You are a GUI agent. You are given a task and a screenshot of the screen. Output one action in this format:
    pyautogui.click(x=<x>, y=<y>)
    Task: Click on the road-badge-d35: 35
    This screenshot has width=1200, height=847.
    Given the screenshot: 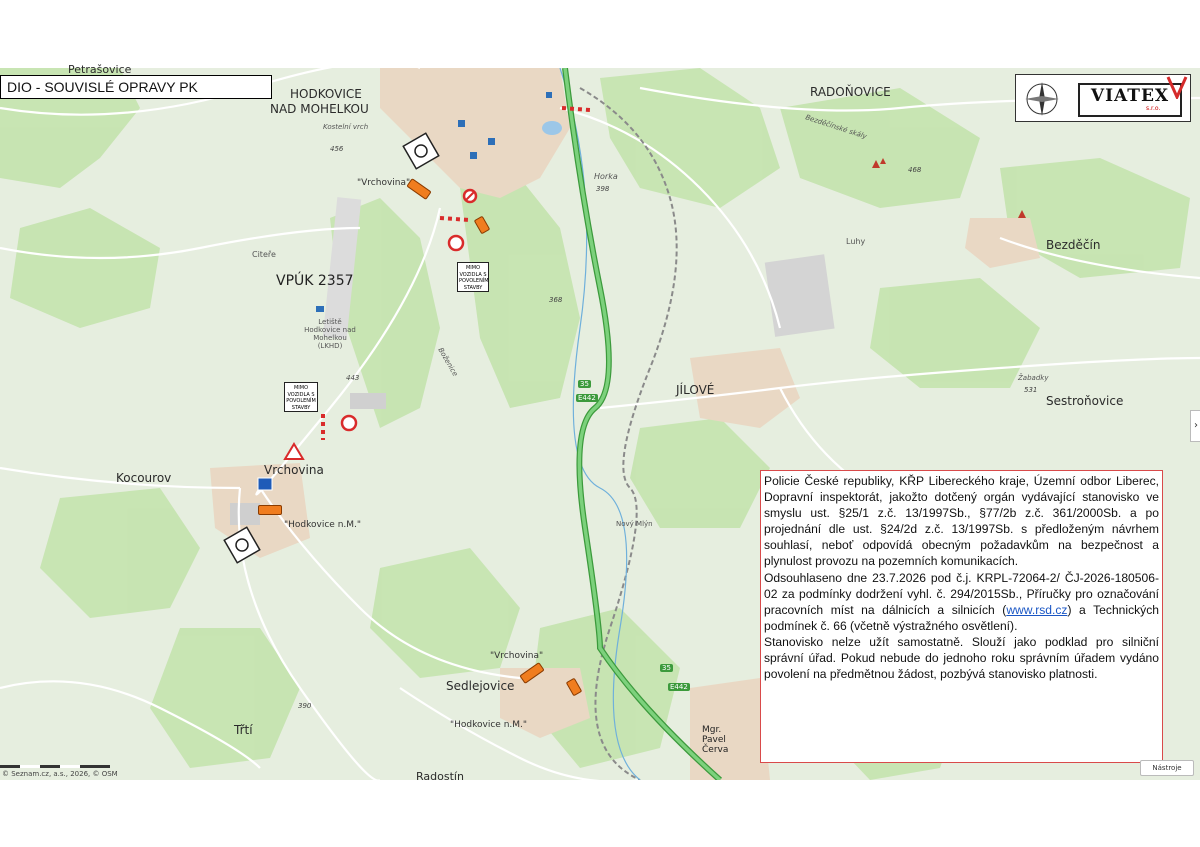 What is the action you would take?
    pyautogui.click(x=584, y=384)
    